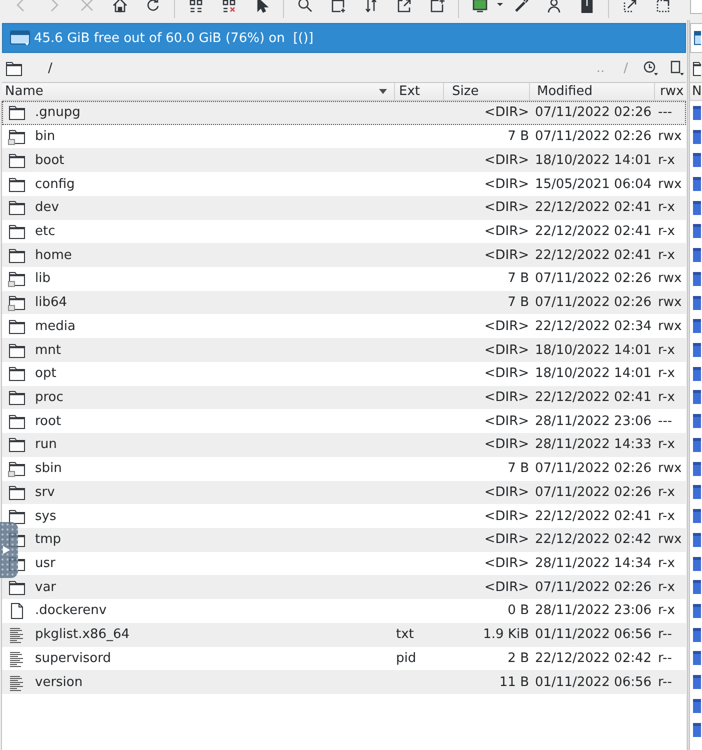 The height and width of the screenshot is (750, 702). Describe the element at coordinates (174, 38) in the screenshot. I see `free-space-text: 45.6 GiB free out of 60.0 GiB (76%) on [()]` at that location.